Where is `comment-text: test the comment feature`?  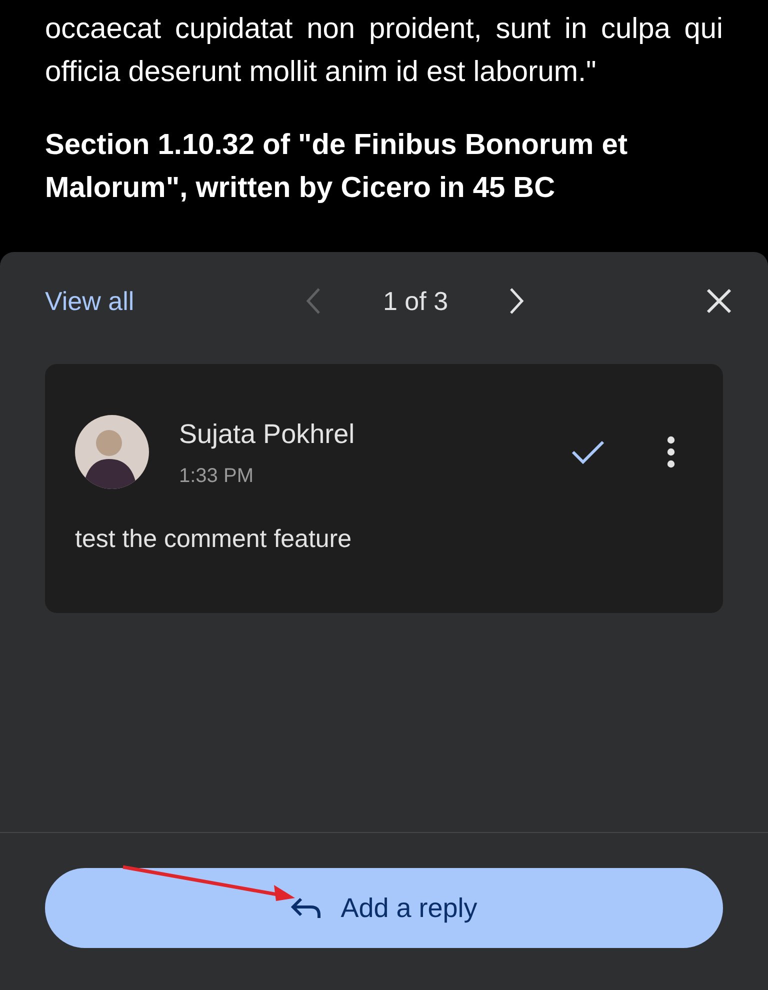 comment-text: test the comment feature is located at coordinates (214, 539).